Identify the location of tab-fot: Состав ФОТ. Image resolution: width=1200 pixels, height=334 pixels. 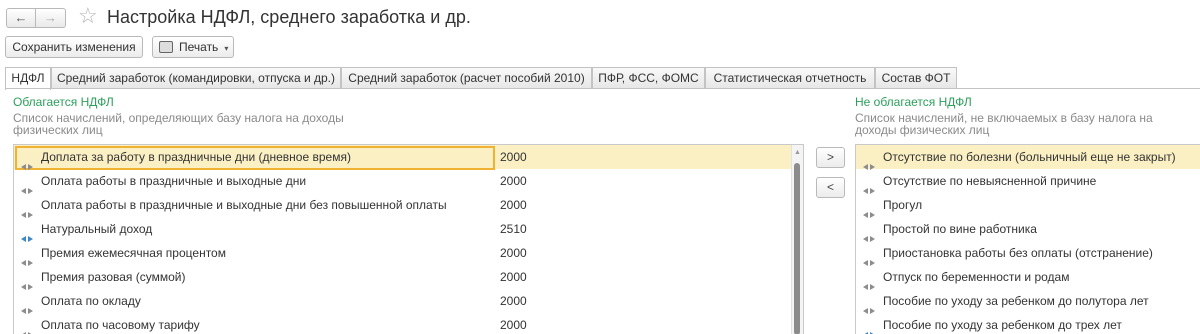
(916, 78).